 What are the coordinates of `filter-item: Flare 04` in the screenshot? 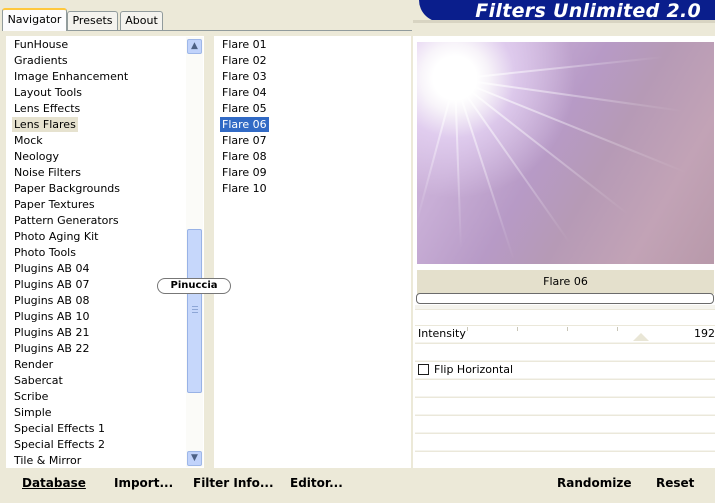 It's located at (244, 92).